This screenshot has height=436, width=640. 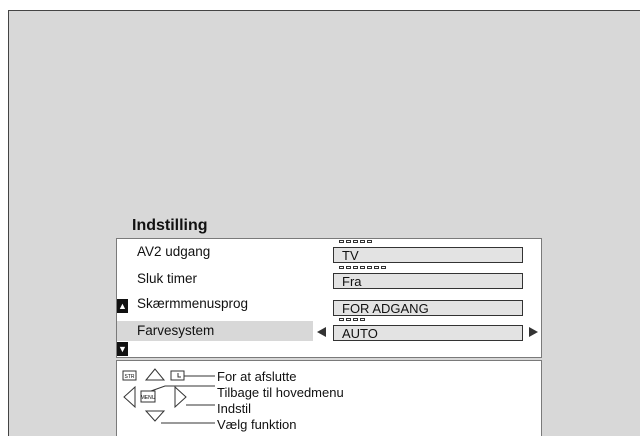 What do you see at coordinates (428, 281) in the screenshot?
I see `value-sleep-timer: Fra` at bounding box center [428, 281].